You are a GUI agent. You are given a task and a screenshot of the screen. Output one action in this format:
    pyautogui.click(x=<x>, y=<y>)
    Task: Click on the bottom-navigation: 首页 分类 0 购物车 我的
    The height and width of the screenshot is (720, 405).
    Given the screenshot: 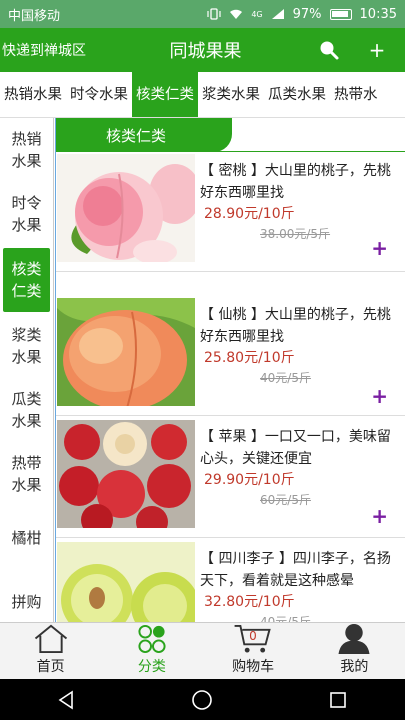 What is the action you would take?
    pyautogui.click(x=202, y=650)
    